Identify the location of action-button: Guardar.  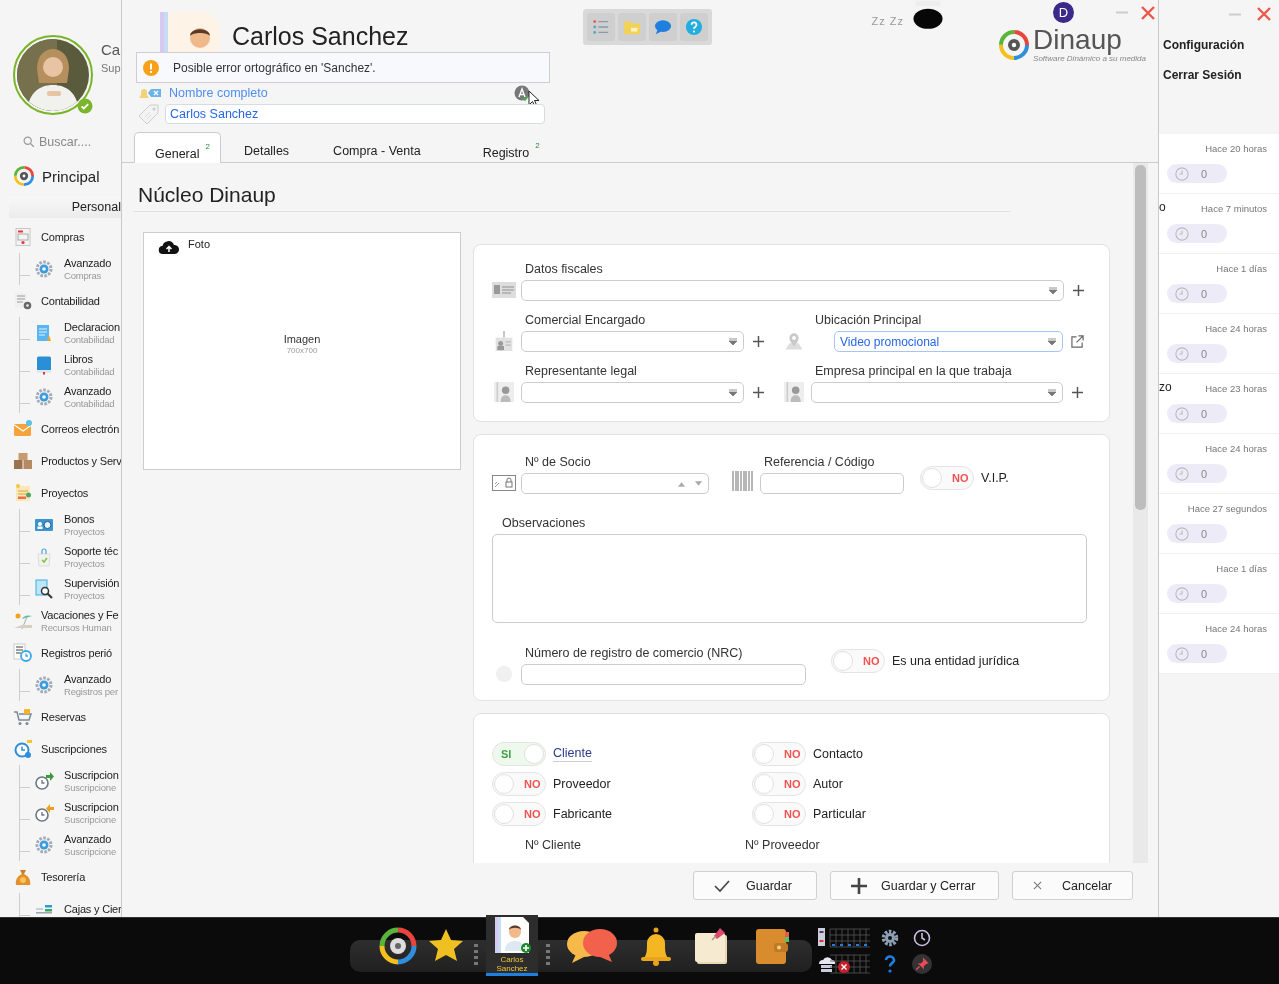
(755, 885).